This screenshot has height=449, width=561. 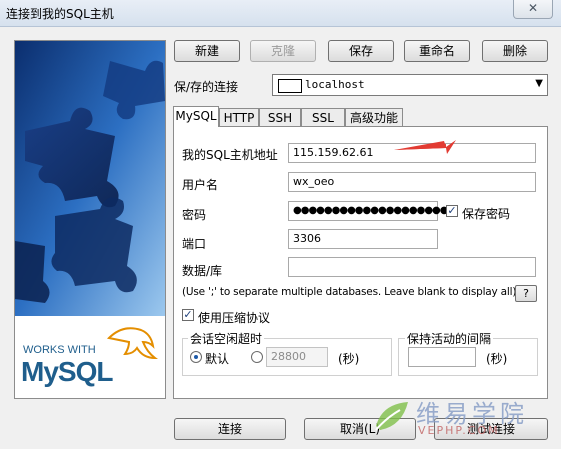 What do you see at coordinates (425, 147) in the screenshot?
I see `red-arrow-annotation` at bounding box center [425, 147].